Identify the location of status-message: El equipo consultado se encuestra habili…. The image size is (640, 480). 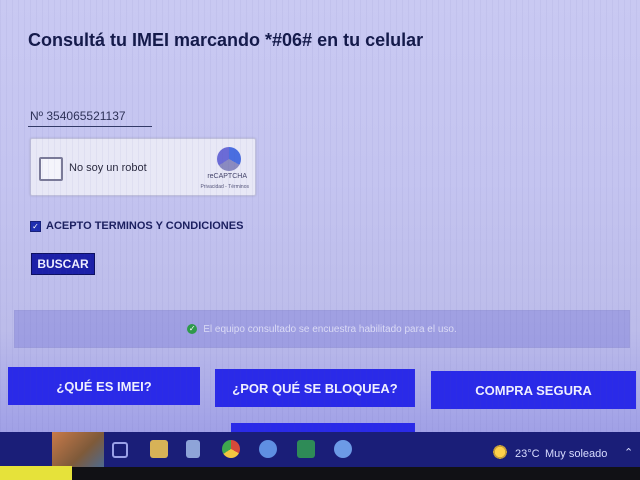
(330, 329).